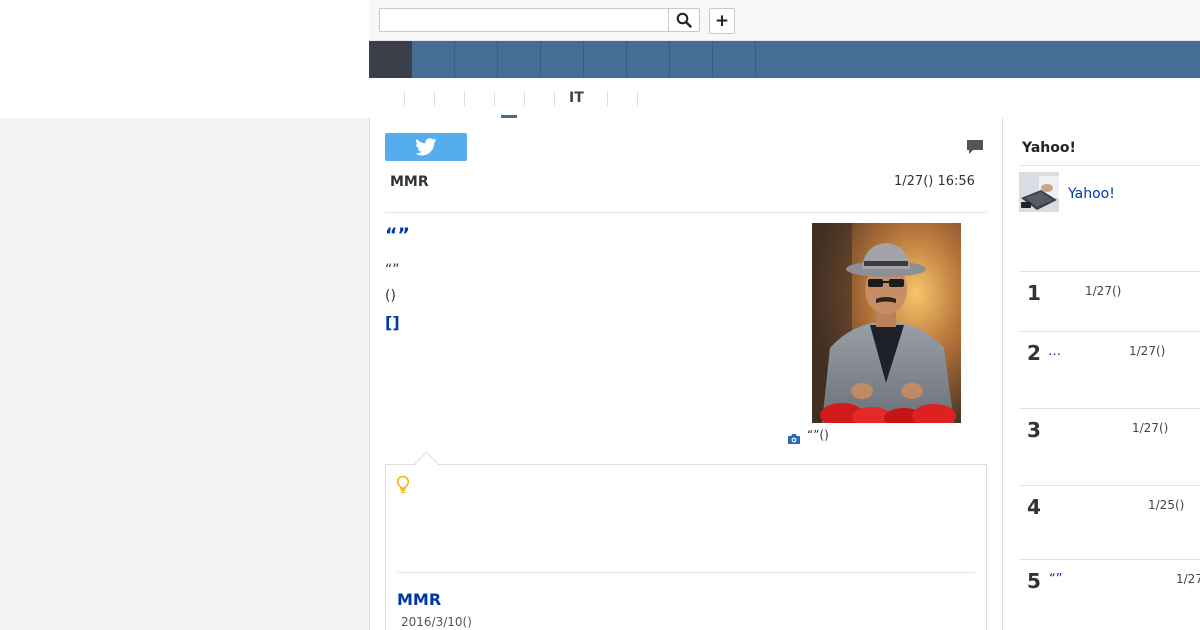 This screenshot has width=1200, height=630. I want to click on tweet-button, so click(426, 147).